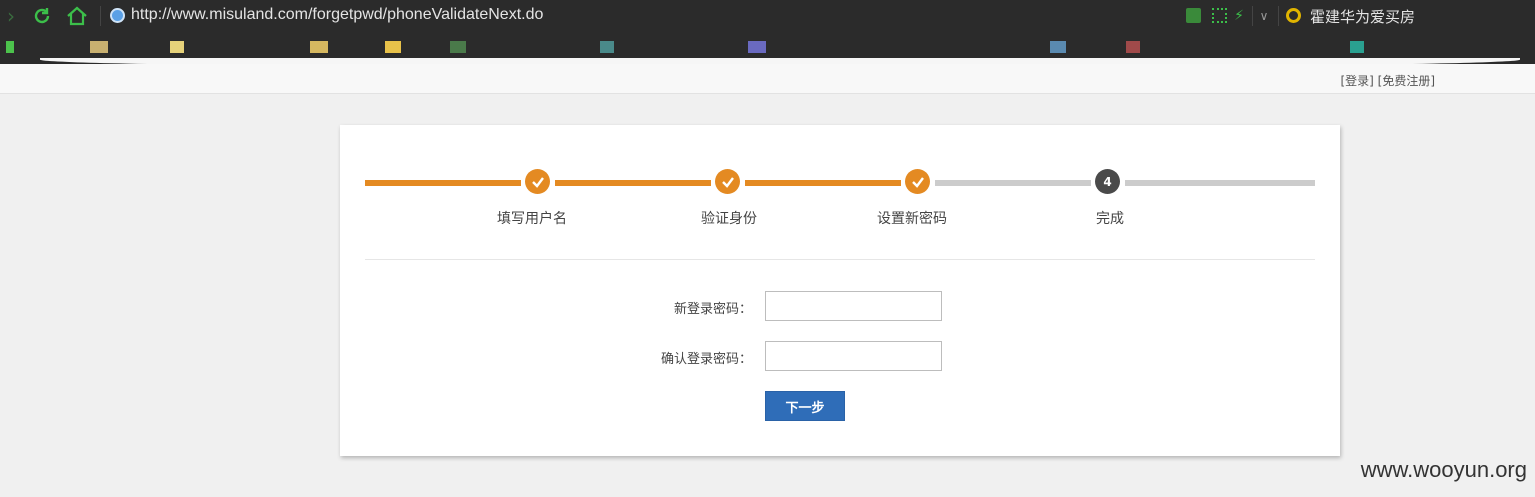 The width and height of the screenshot is (1535, 497). Describe the element at coordinates (42, 16) in the screenshot. I see `reload-icon` at that location.